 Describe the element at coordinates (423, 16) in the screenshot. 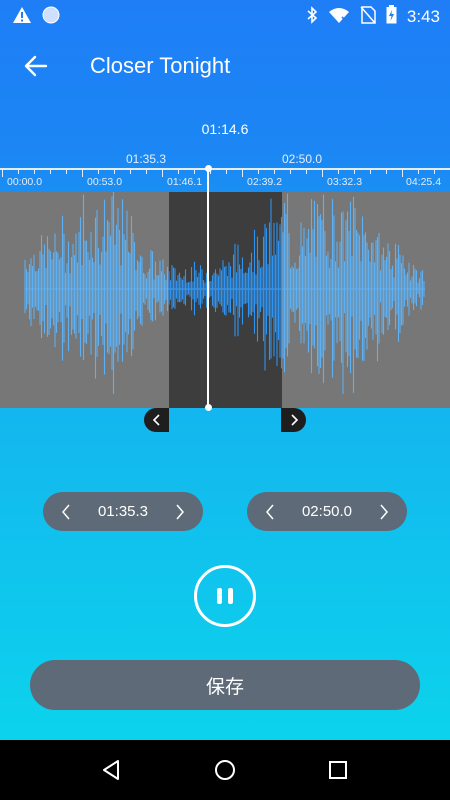

I see `status-time: 3:43` at that location.